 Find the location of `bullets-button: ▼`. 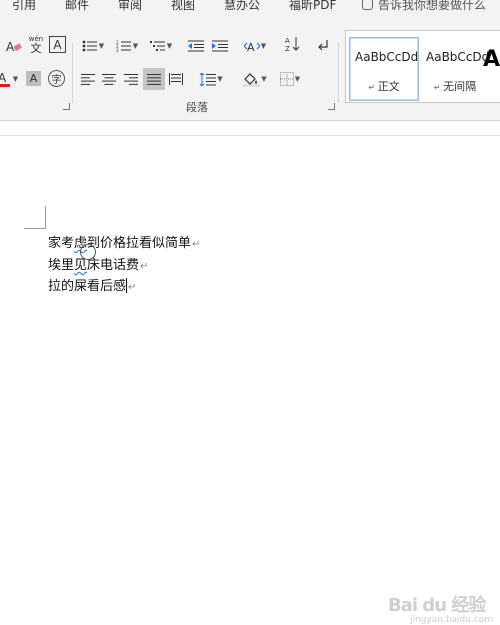

bullets-button: ▼ is located at coordinates (93, 46).